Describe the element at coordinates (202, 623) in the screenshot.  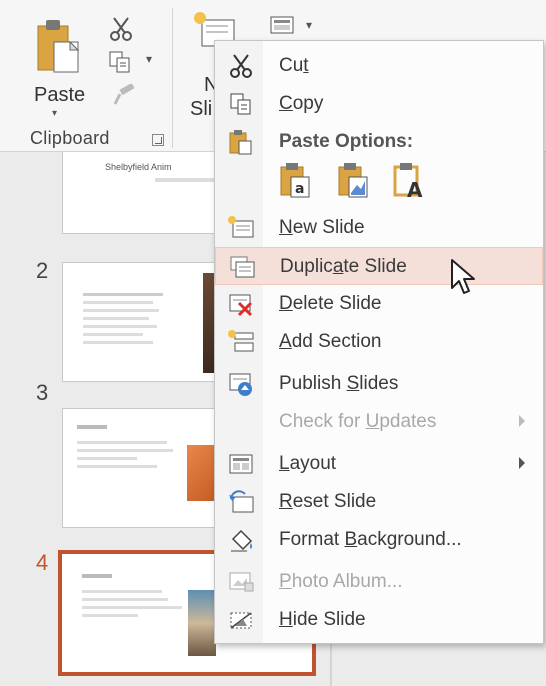
I see `slide-photo` at that location.